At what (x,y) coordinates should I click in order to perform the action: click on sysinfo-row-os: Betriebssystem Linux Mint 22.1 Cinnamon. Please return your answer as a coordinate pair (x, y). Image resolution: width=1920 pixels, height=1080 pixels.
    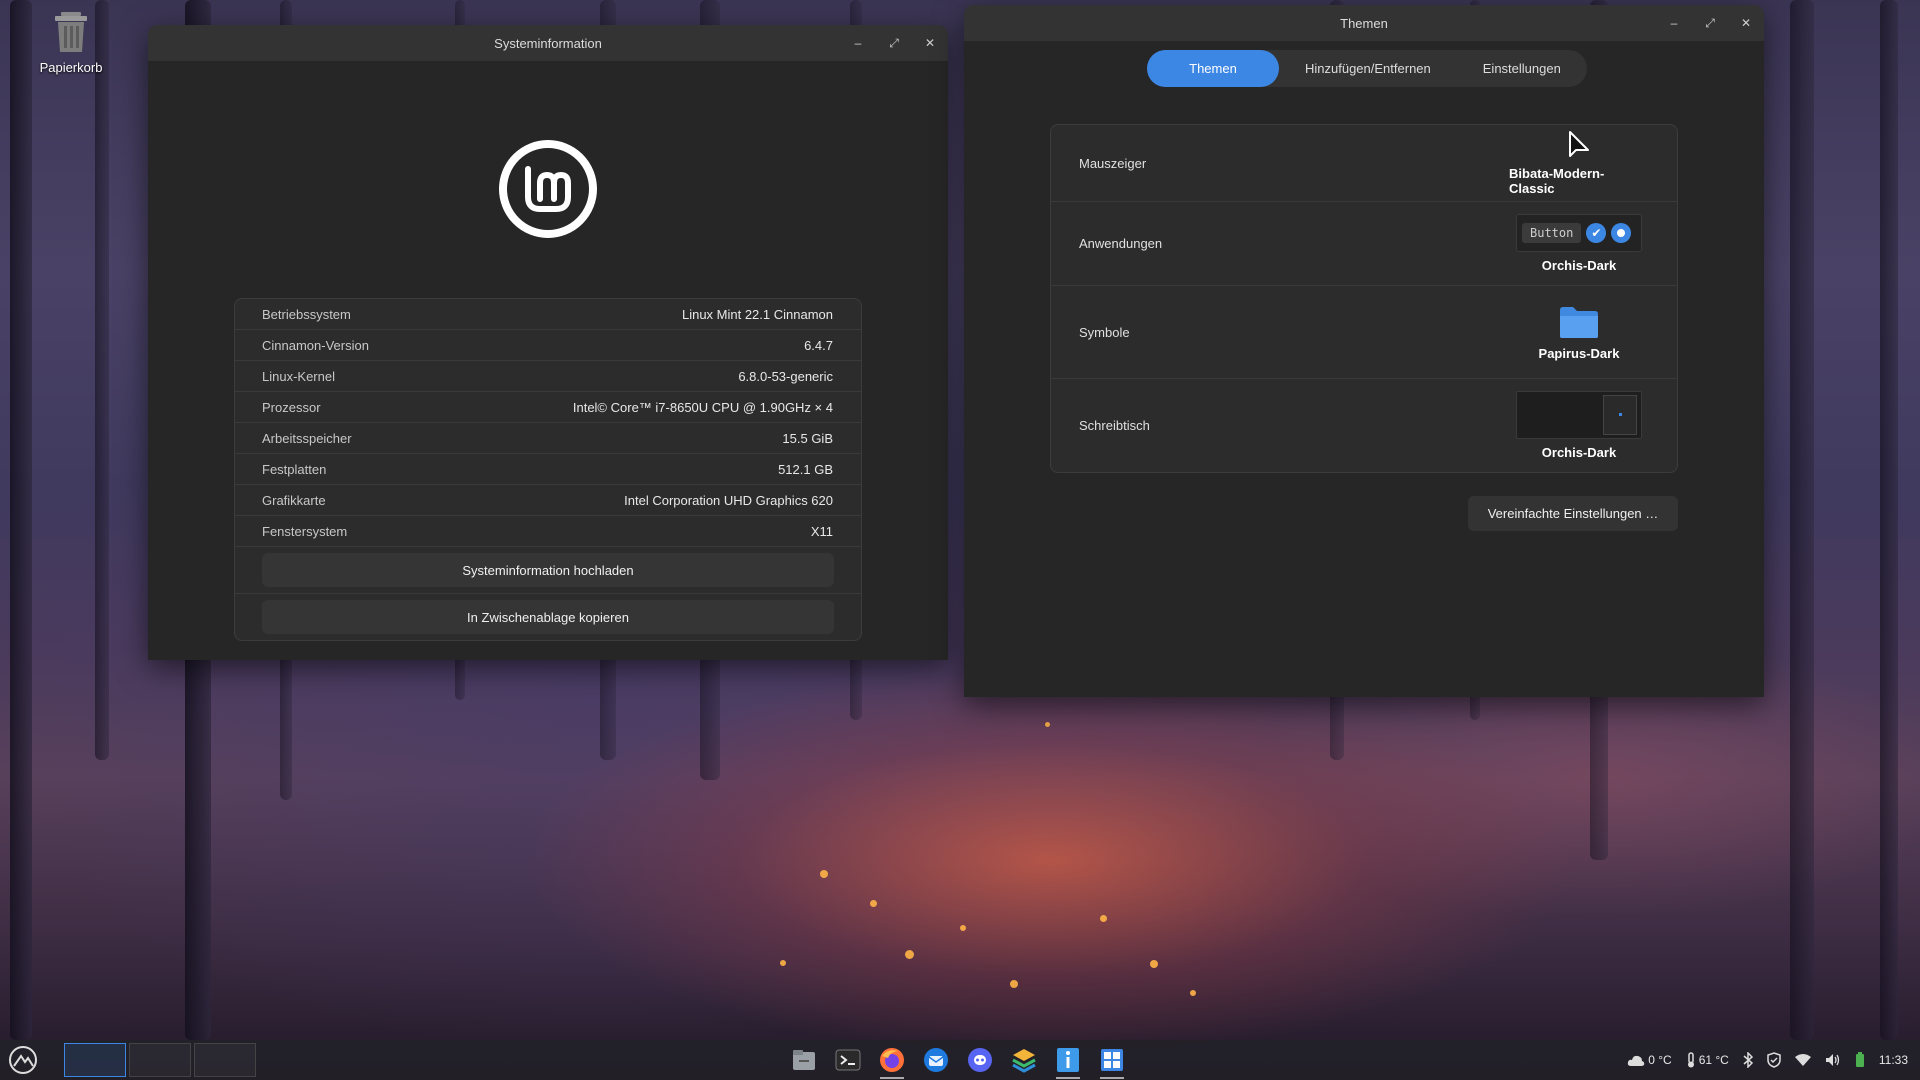
    Looking at the image, I should click on (548, 314).